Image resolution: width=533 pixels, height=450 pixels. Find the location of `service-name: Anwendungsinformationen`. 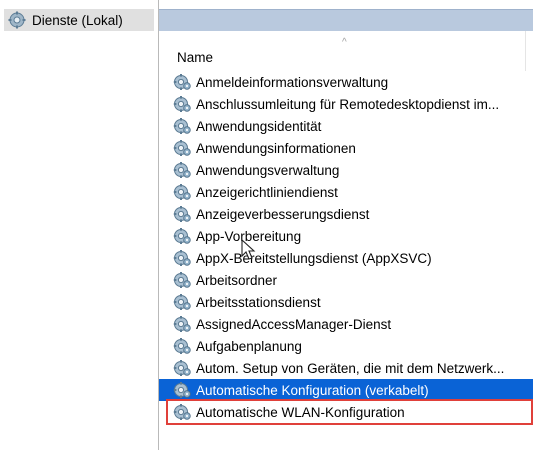

service-name: Anwendungsinformationen is located at coordinates (276, 148).